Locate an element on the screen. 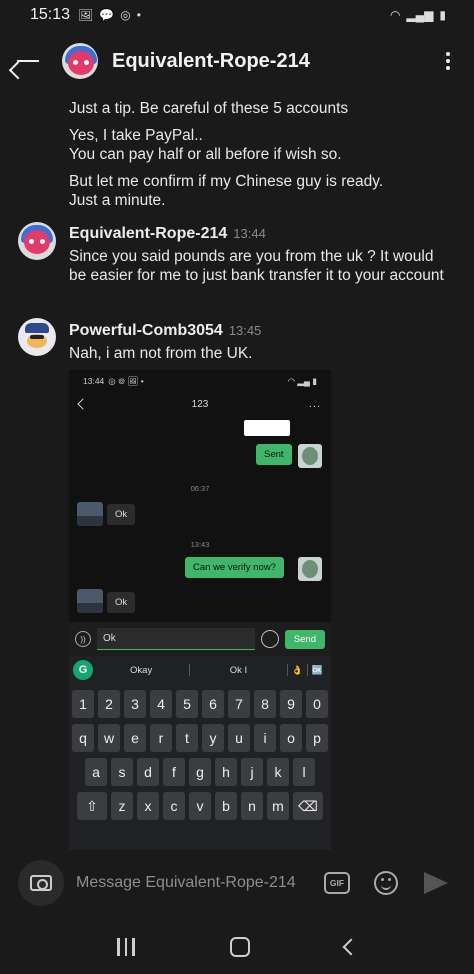 Image resolution: width=474 pixels, height=974 pixels. home-icon is located at coordinates (239, 947).